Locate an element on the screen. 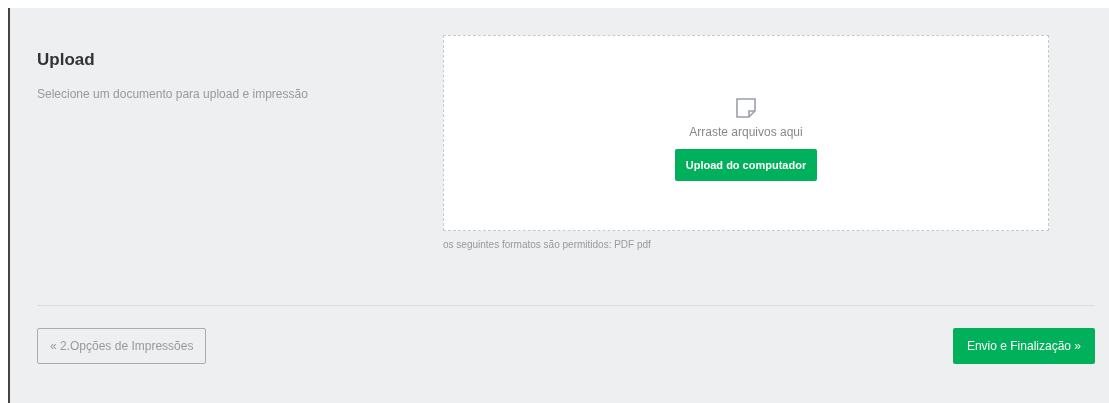 This screenshot has height=403, width=1109. drop-prompt: Arraste arquivos aqui is located at coordinates (746, 132).